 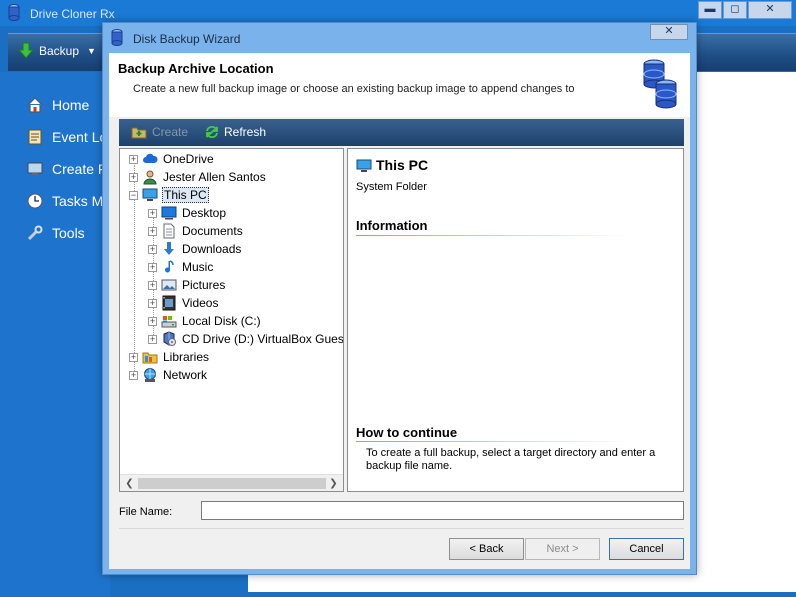 I want to click on tree-node-label: This PC, so click(x=185, y=195).